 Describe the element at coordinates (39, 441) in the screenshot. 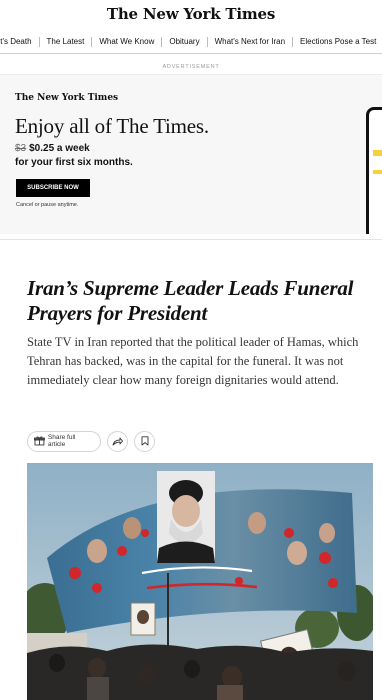

I see `gift-icon` at that location.